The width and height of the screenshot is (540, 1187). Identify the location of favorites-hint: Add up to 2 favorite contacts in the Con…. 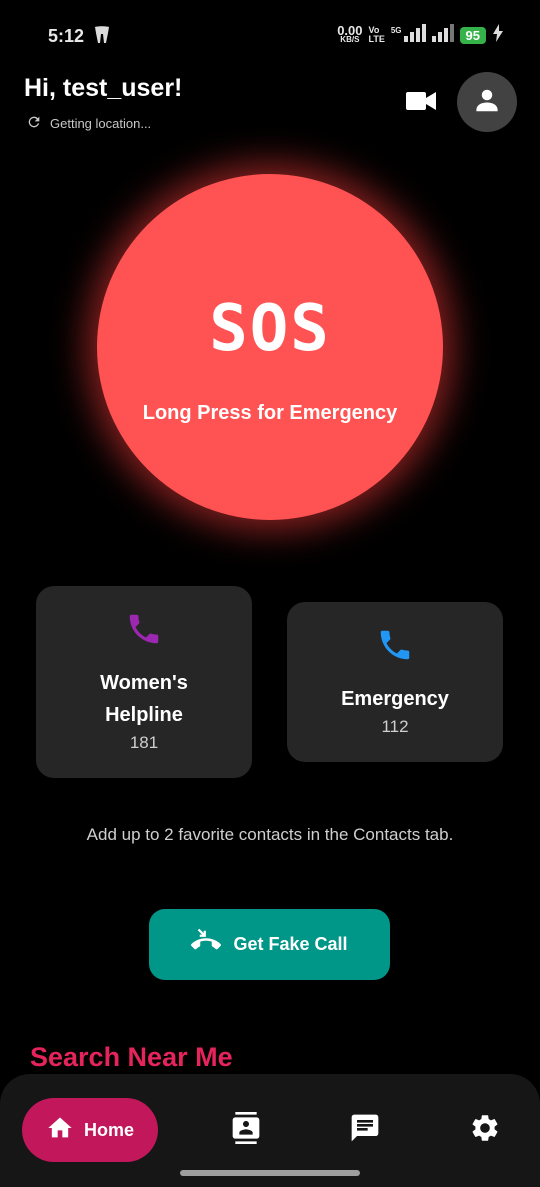
(270, 834).